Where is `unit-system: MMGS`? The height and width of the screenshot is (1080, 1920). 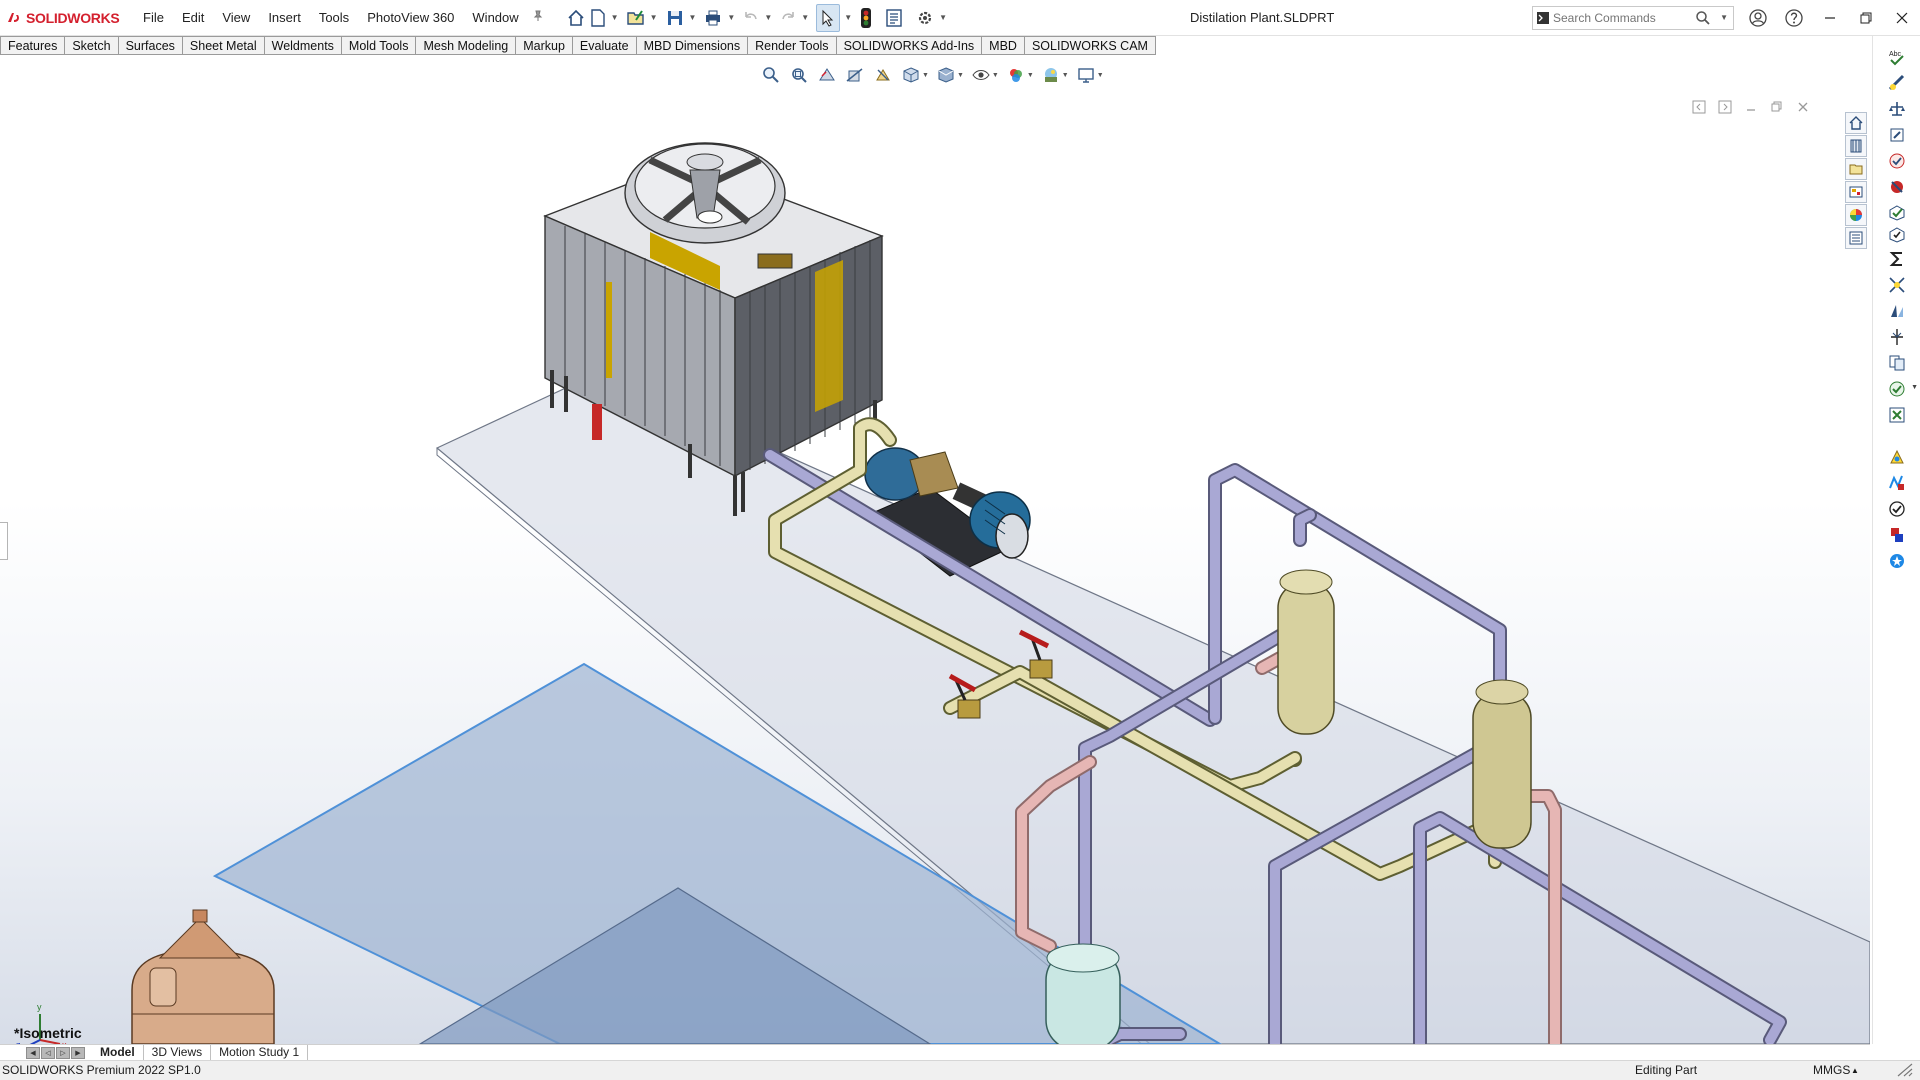
unit-system: MMGS is located at coordinates (1831, 1070).